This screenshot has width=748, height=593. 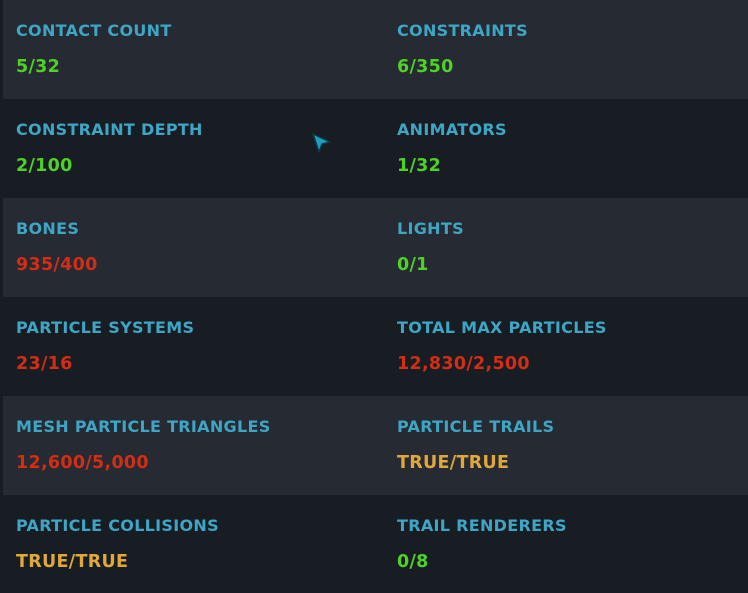 I want to click on stat-label: PARTICLE TRAILS, so click(x=476, y=426).